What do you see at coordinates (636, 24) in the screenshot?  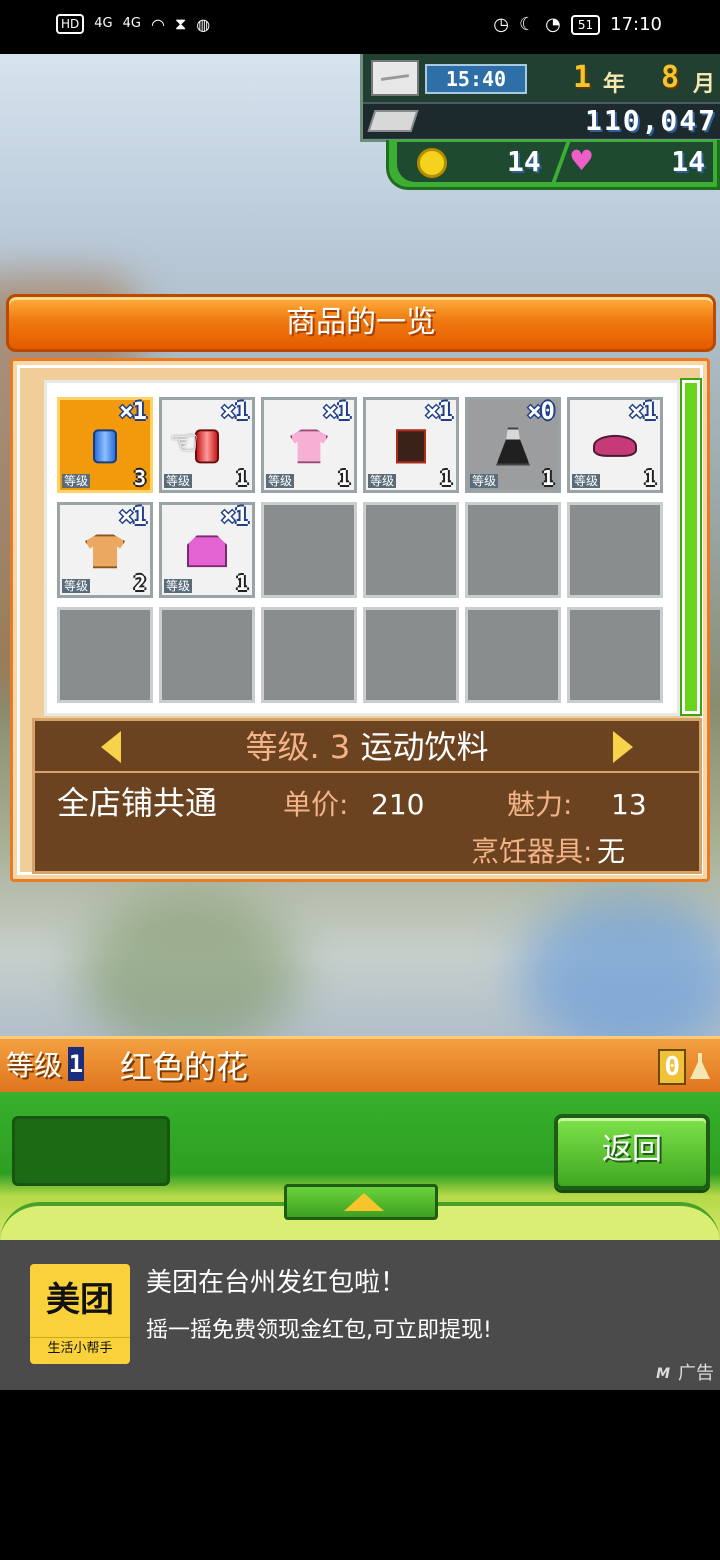 I see `status-time: 17:10` at bounding box center [636, 24].